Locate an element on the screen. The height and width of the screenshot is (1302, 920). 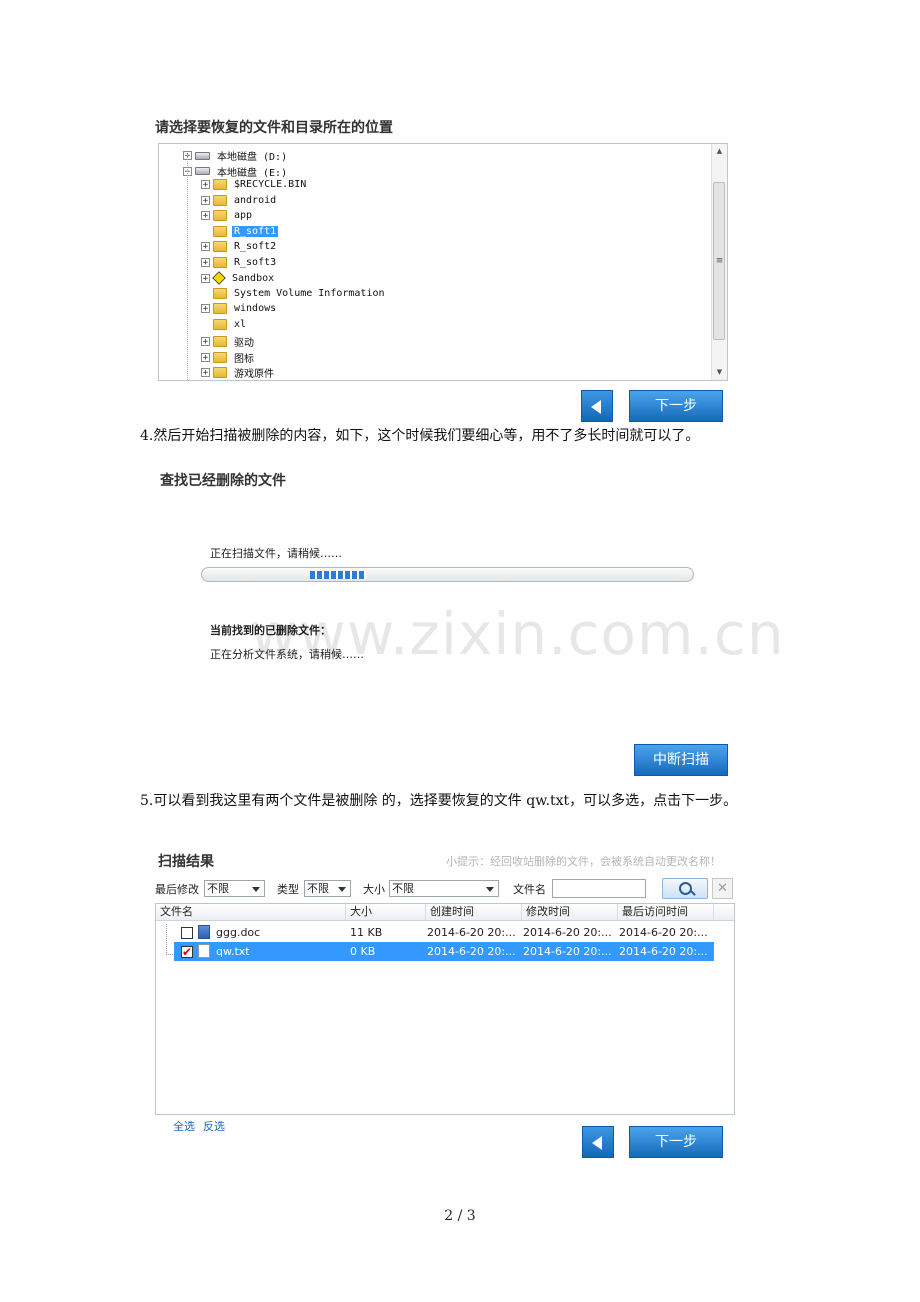
tree-item: xl is located at coordinates (224, 326).